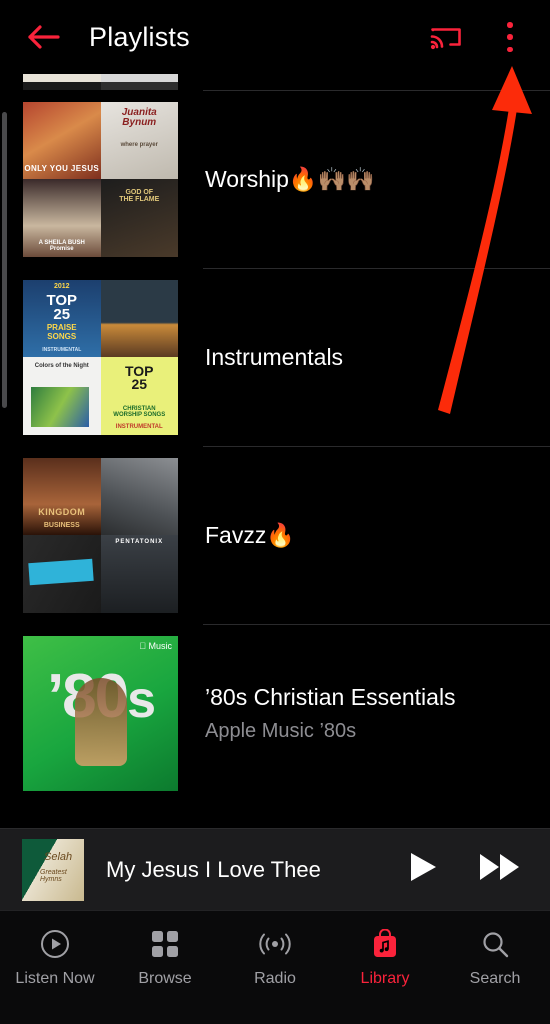 The image size is (550, 1024). I want to click on playlist-artwork:  Music ’80s, so click(100, 713).